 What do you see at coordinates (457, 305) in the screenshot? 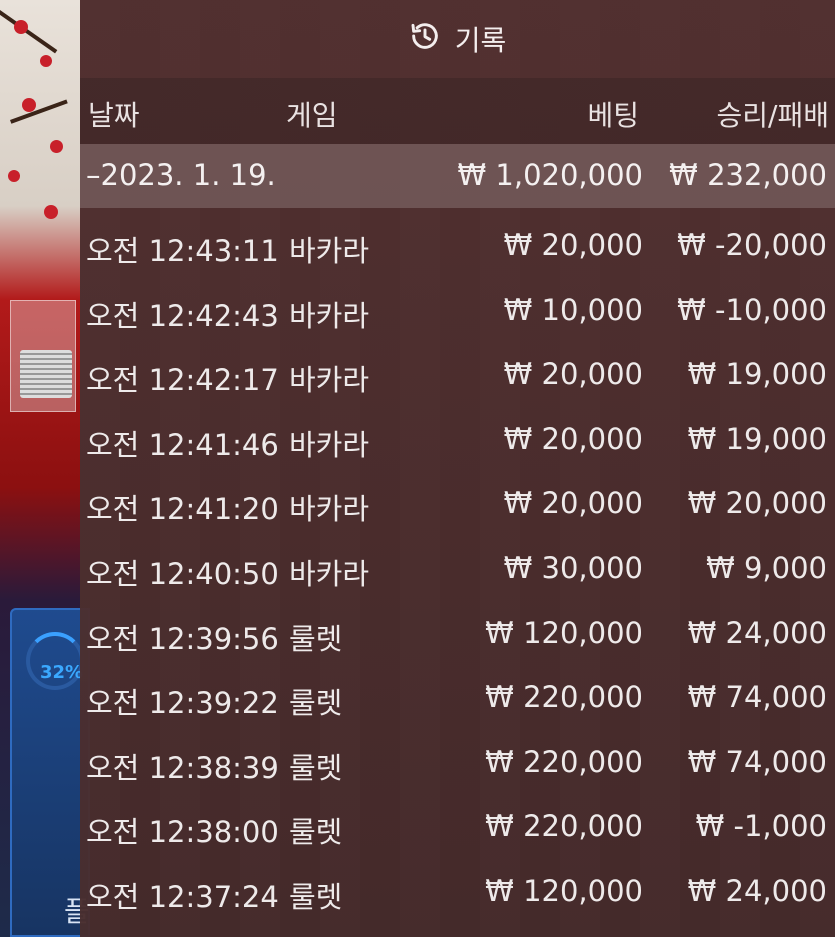
I see `table-row: 오전 12:42:43 바카라 ₩ 10,000 ₩ -10,000` at bounding box center [457, 305].